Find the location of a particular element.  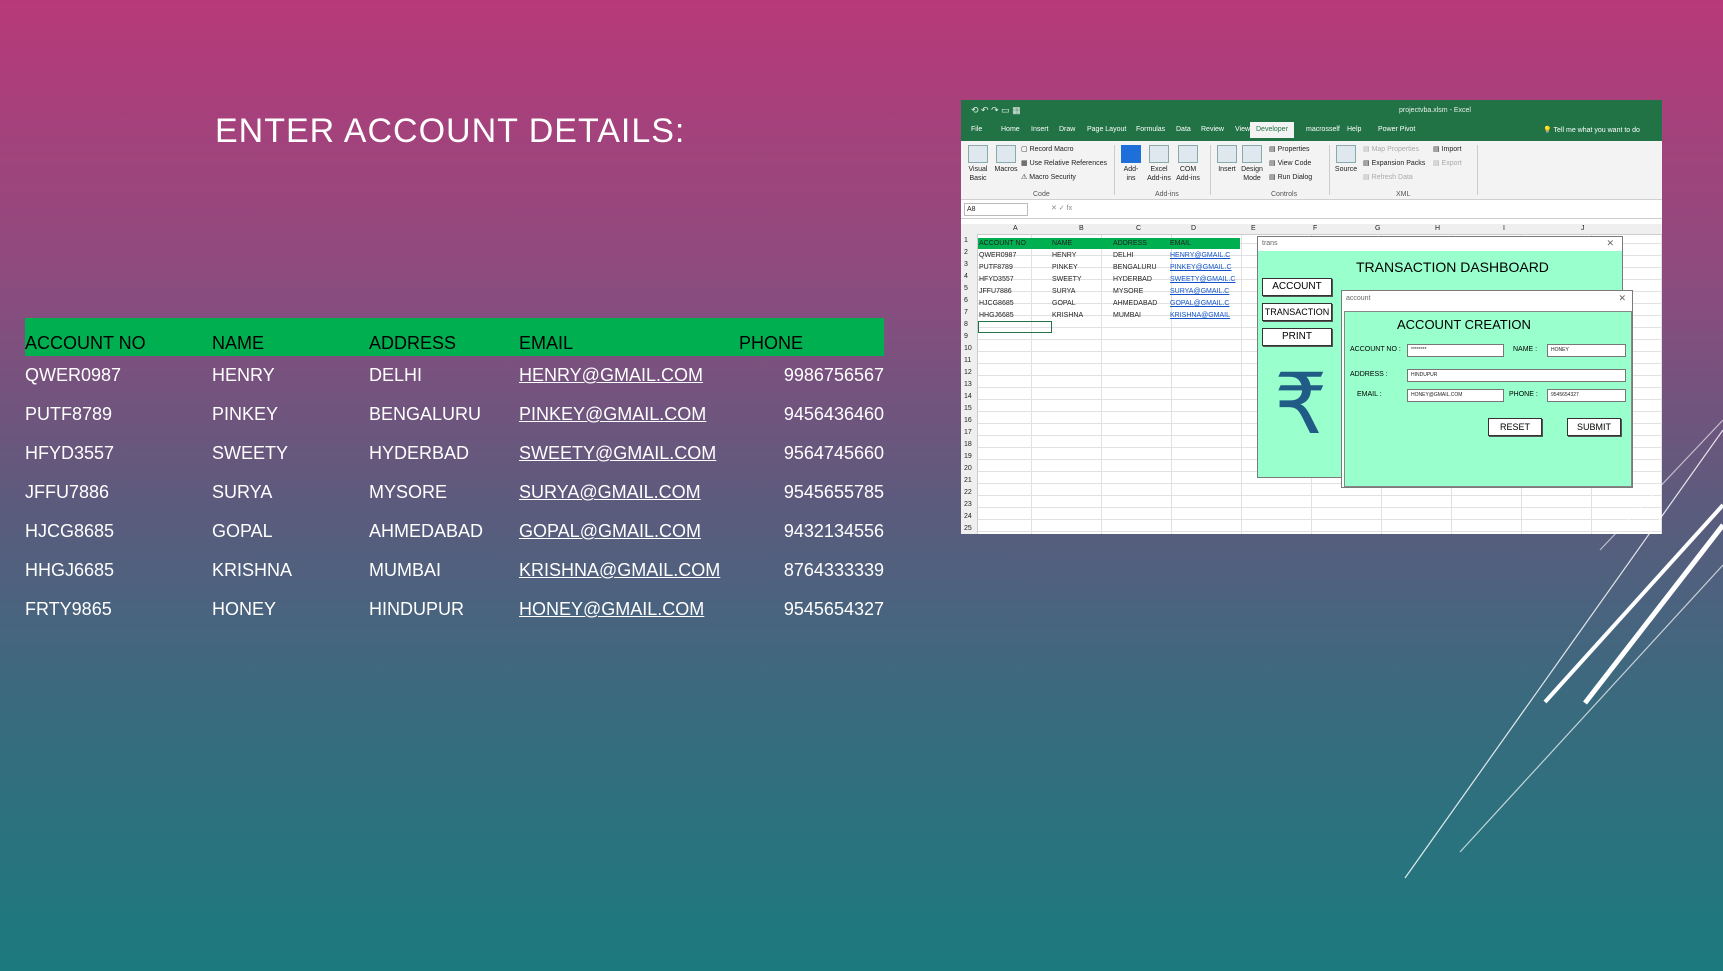

sheet-cell: HYDERBAD is located at coordinates (1132, 279).